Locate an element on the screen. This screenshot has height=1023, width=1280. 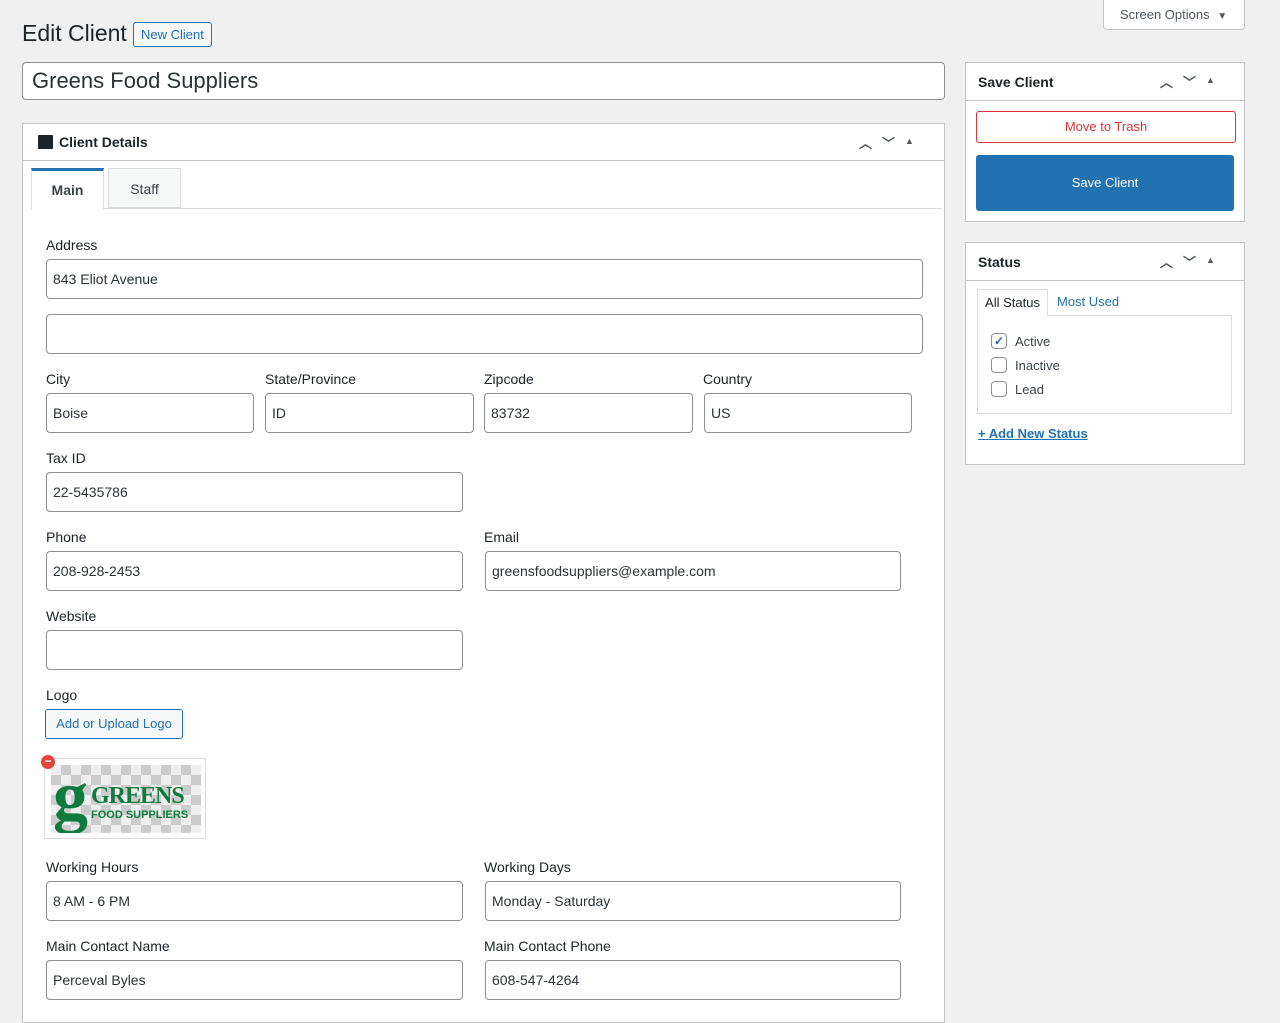
status-box-title: Status is located at coordinates (999, 262).